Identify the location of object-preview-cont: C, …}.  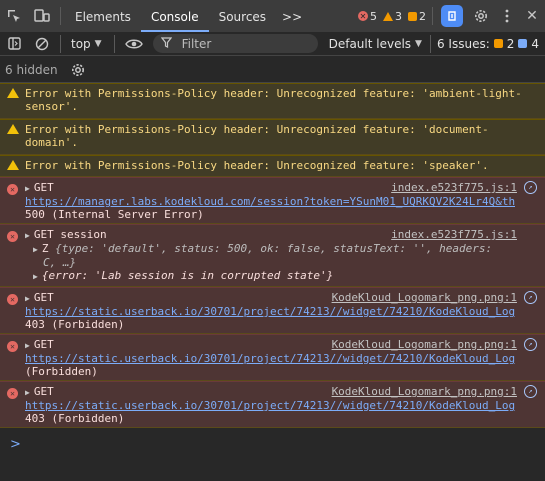
(60, 262).